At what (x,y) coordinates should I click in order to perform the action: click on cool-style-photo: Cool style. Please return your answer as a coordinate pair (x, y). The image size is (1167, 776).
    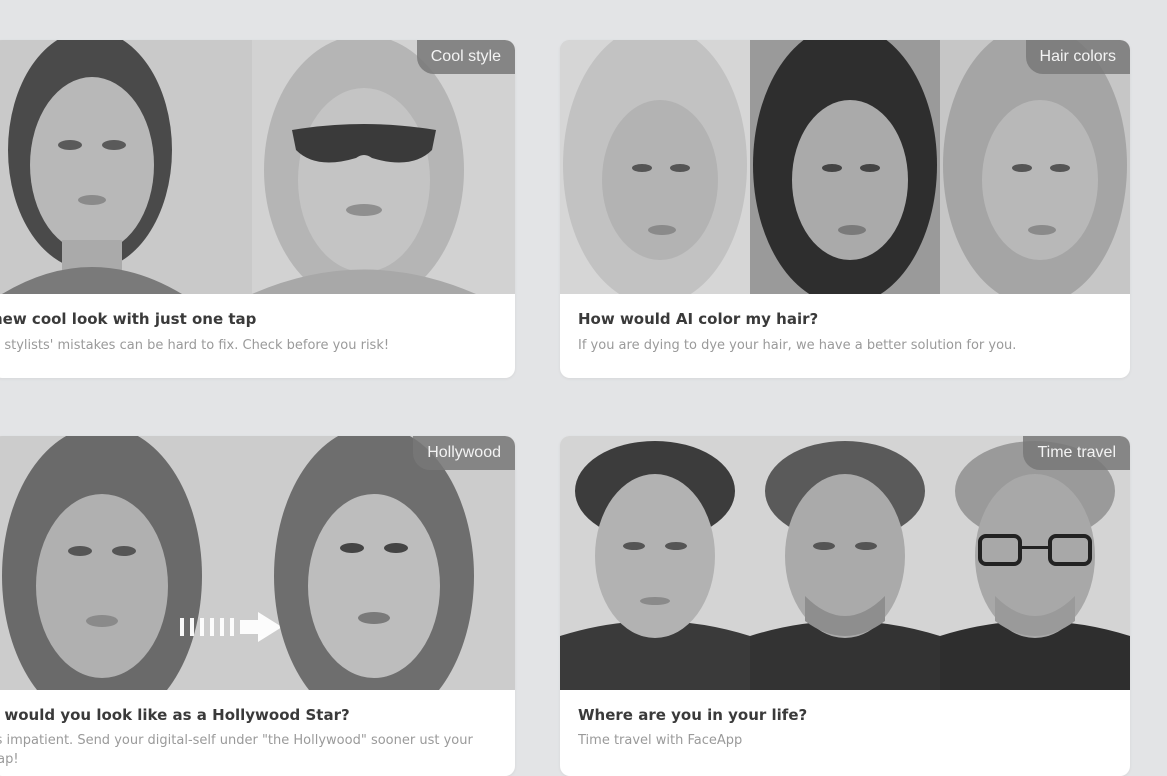
    Looking at the image, I should click on (257, 167).